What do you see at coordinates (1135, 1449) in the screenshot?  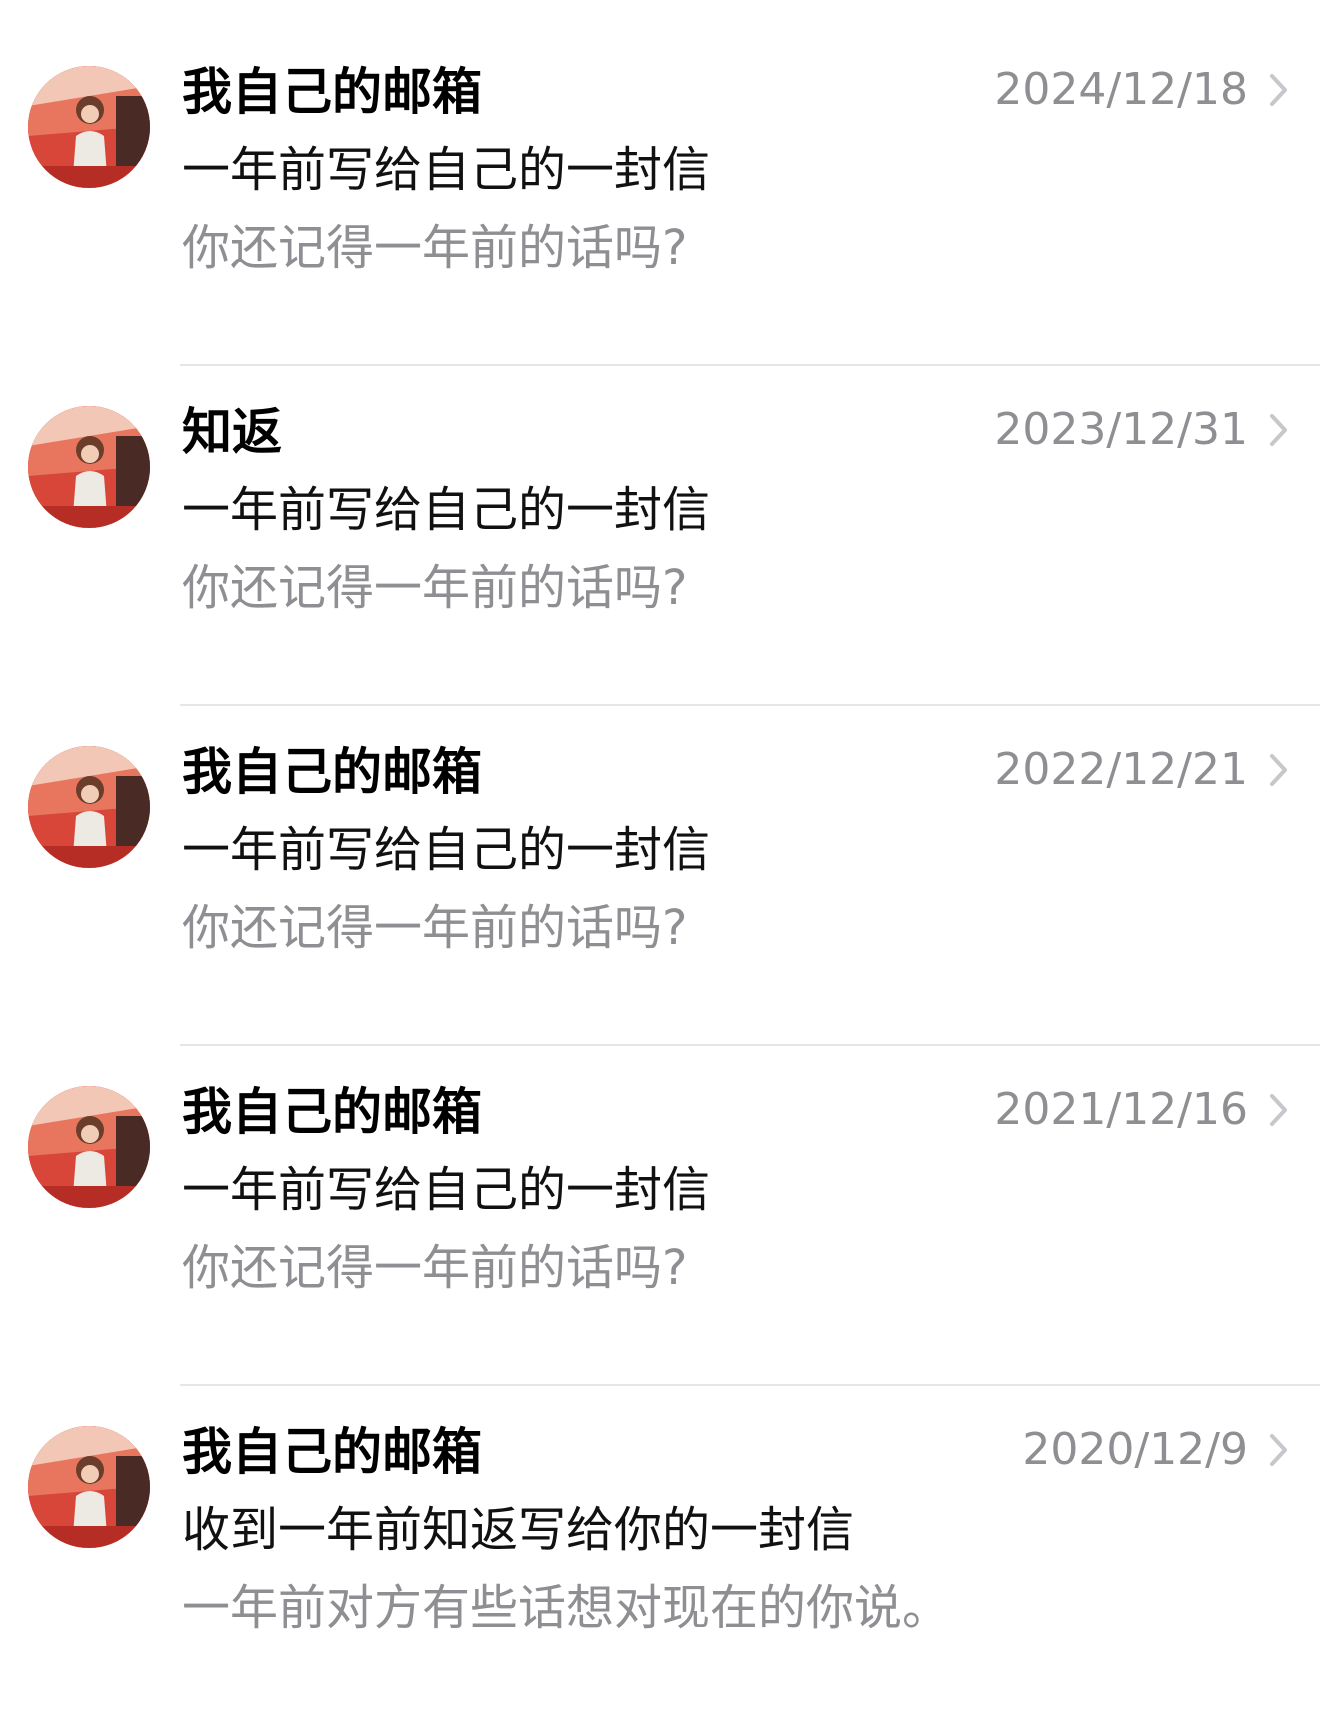 I see `mail-date: 2020/12/9` at bounding box center [1135, 1449].